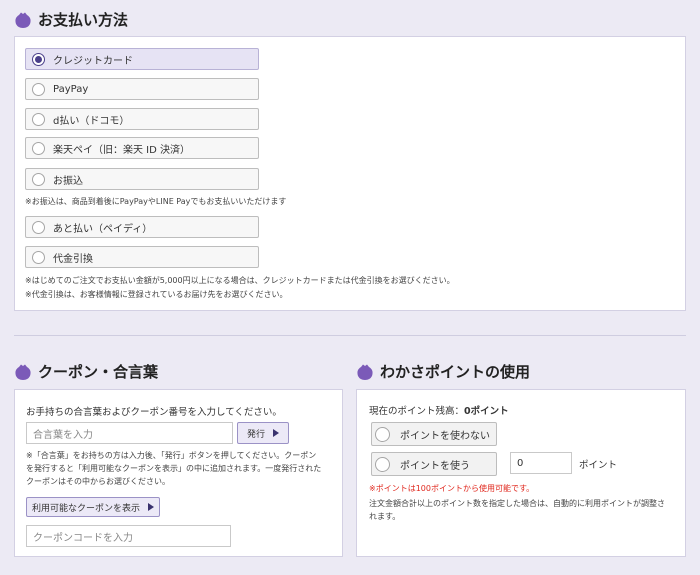  Describe the element at coordinates (598, 465) in the screenshot. I see `points-unit: ポイント` at that location.